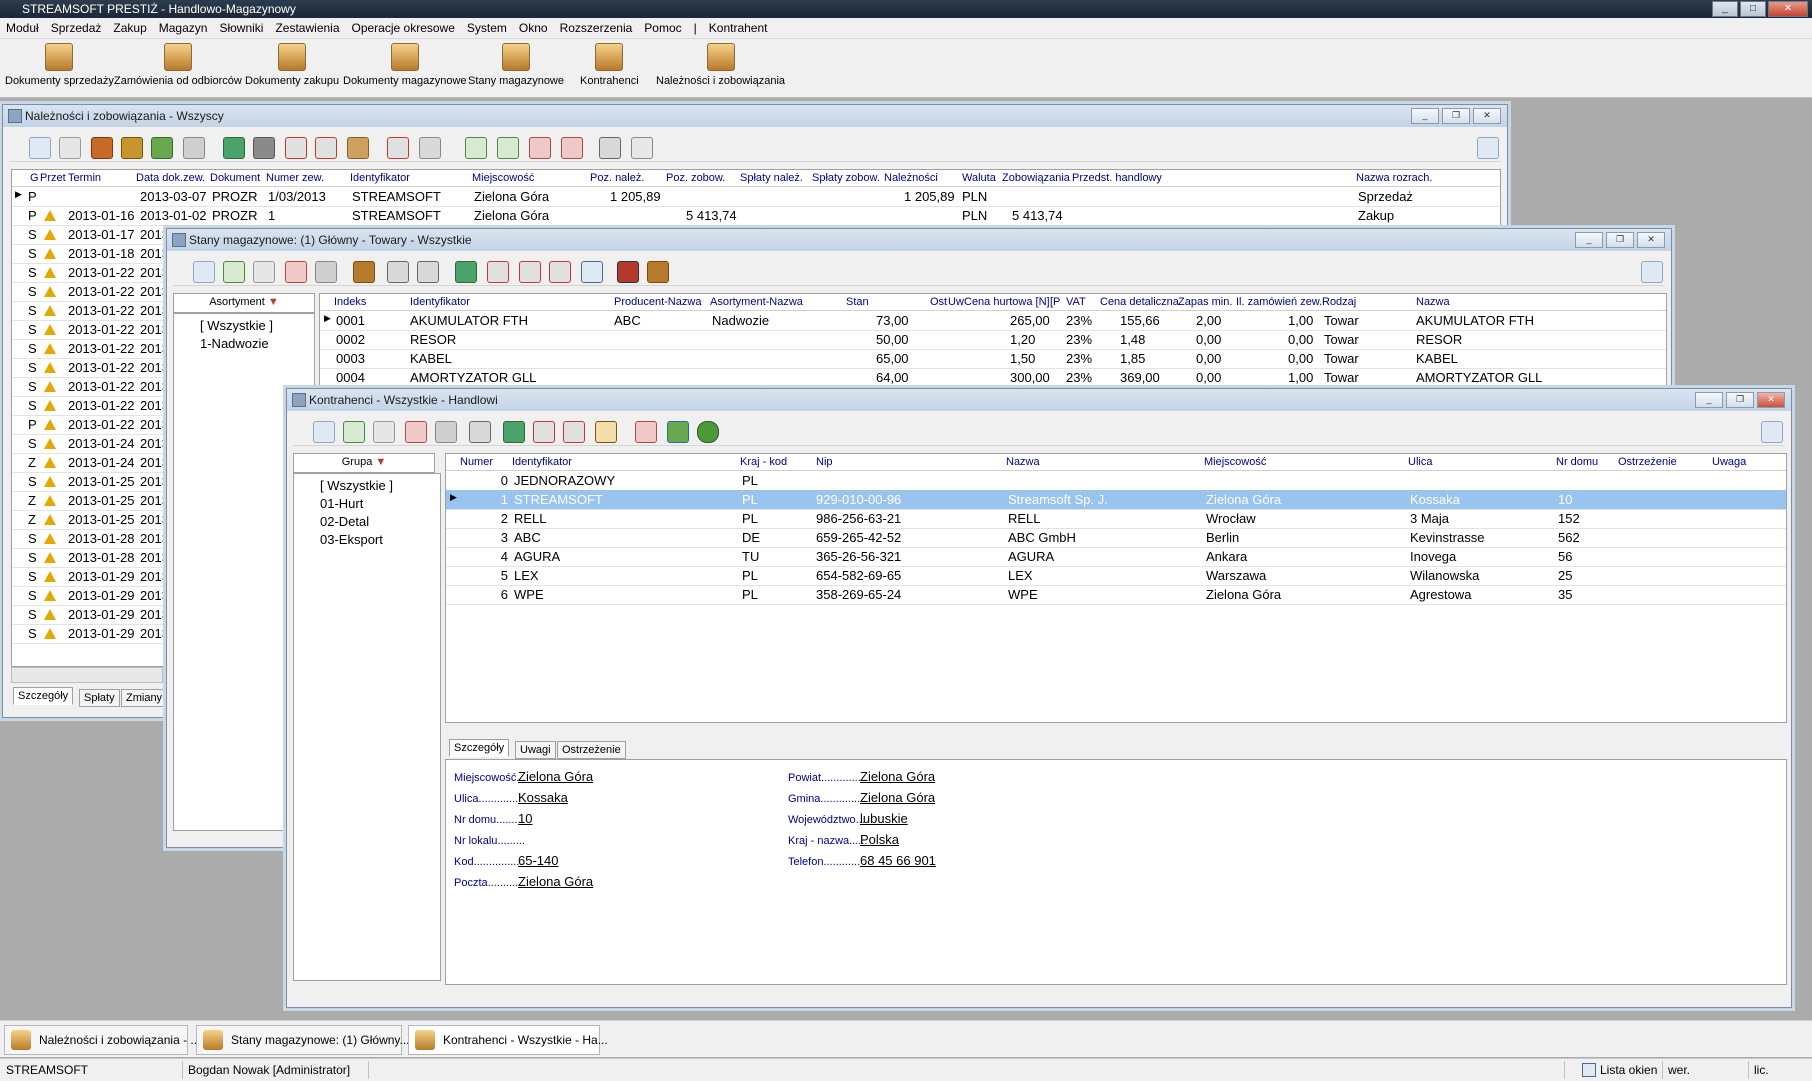 Image resolution: width=1812 pixels, height=1081 pixels. I want to click on detail-value: 10, so click(525, 818).